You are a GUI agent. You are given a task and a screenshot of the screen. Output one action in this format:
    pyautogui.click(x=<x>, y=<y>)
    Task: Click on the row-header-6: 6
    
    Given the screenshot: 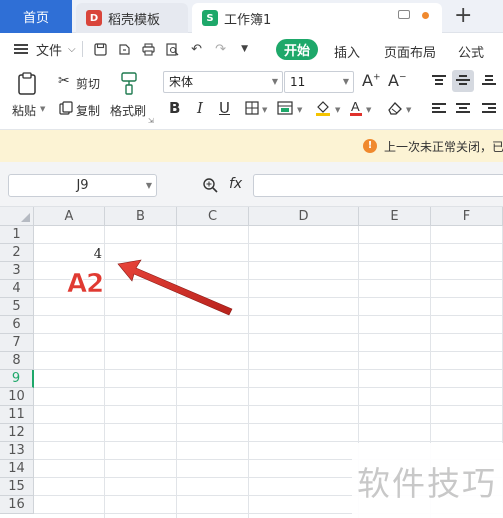 What is the action you would take?
    pyautogui.click(x=17, y=325)
    